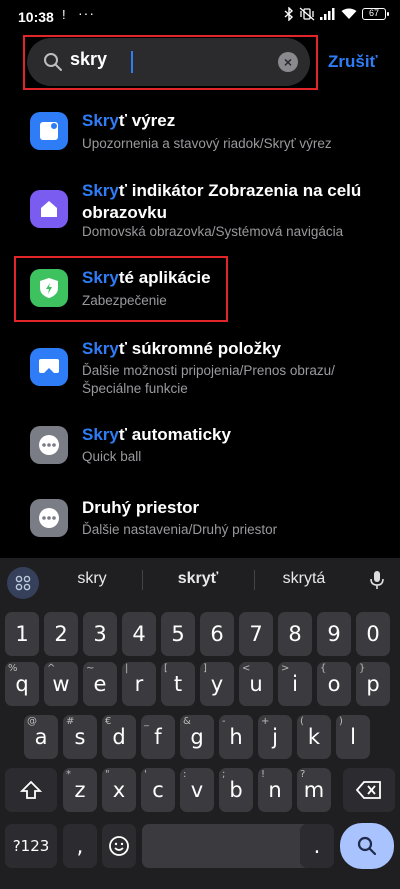 This screenshot has width=400, height=889. I want to click on key-c: c ', so click(158, 790).